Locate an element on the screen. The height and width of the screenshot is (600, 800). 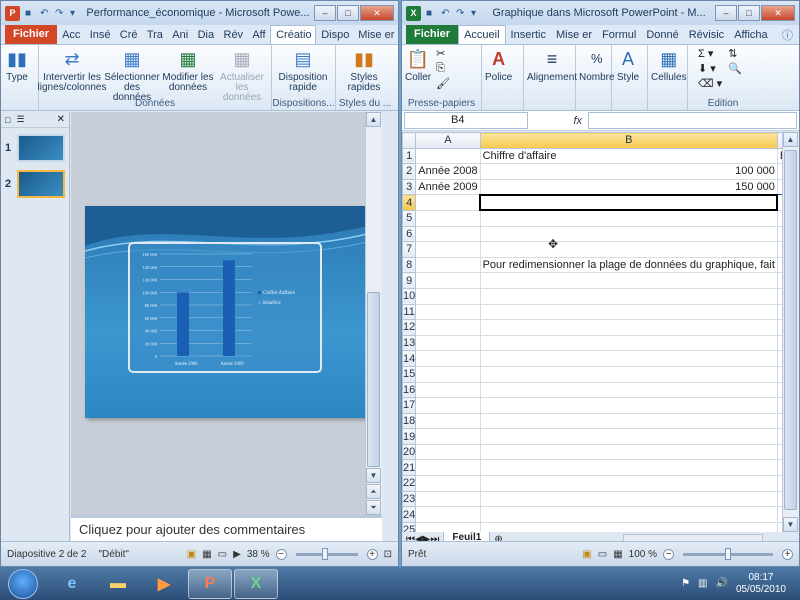
previous-slide-button: ⏶ is located at coordinates (373, 491).